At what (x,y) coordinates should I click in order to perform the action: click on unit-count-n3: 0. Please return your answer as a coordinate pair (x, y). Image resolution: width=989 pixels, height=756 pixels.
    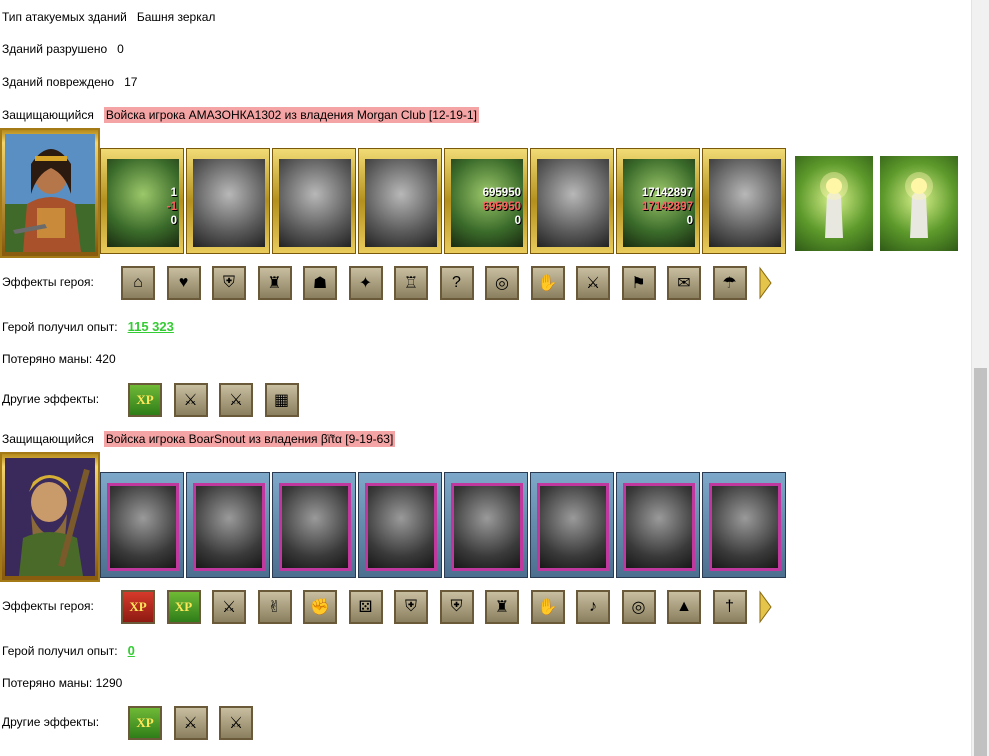
    Looking at the image, I should click on (517, 221).